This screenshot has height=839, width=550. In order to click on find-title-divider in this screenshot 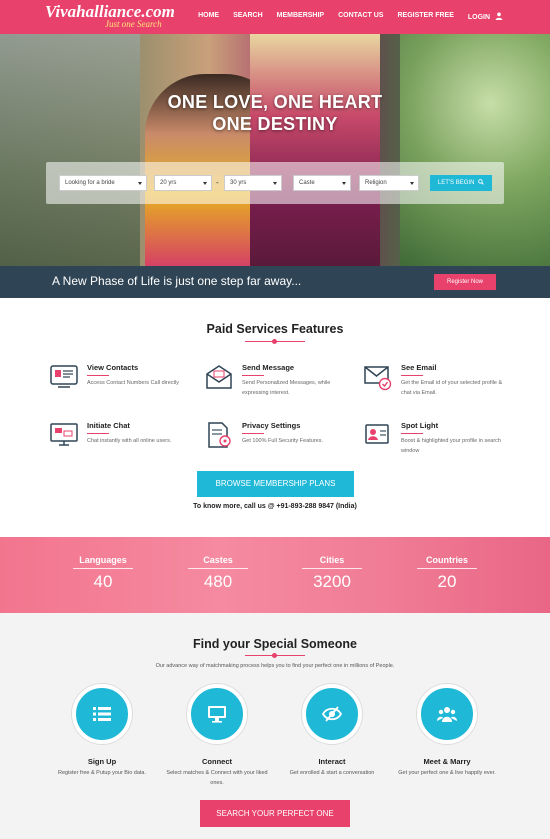, I will do `click(275, 655)`.